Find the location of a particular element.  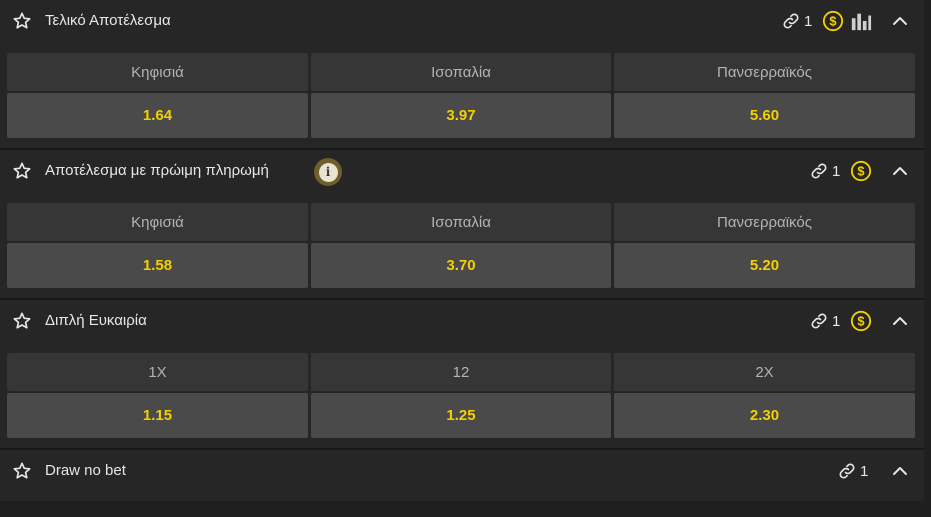

info-glyph: i is located at coordinates (328, 172).